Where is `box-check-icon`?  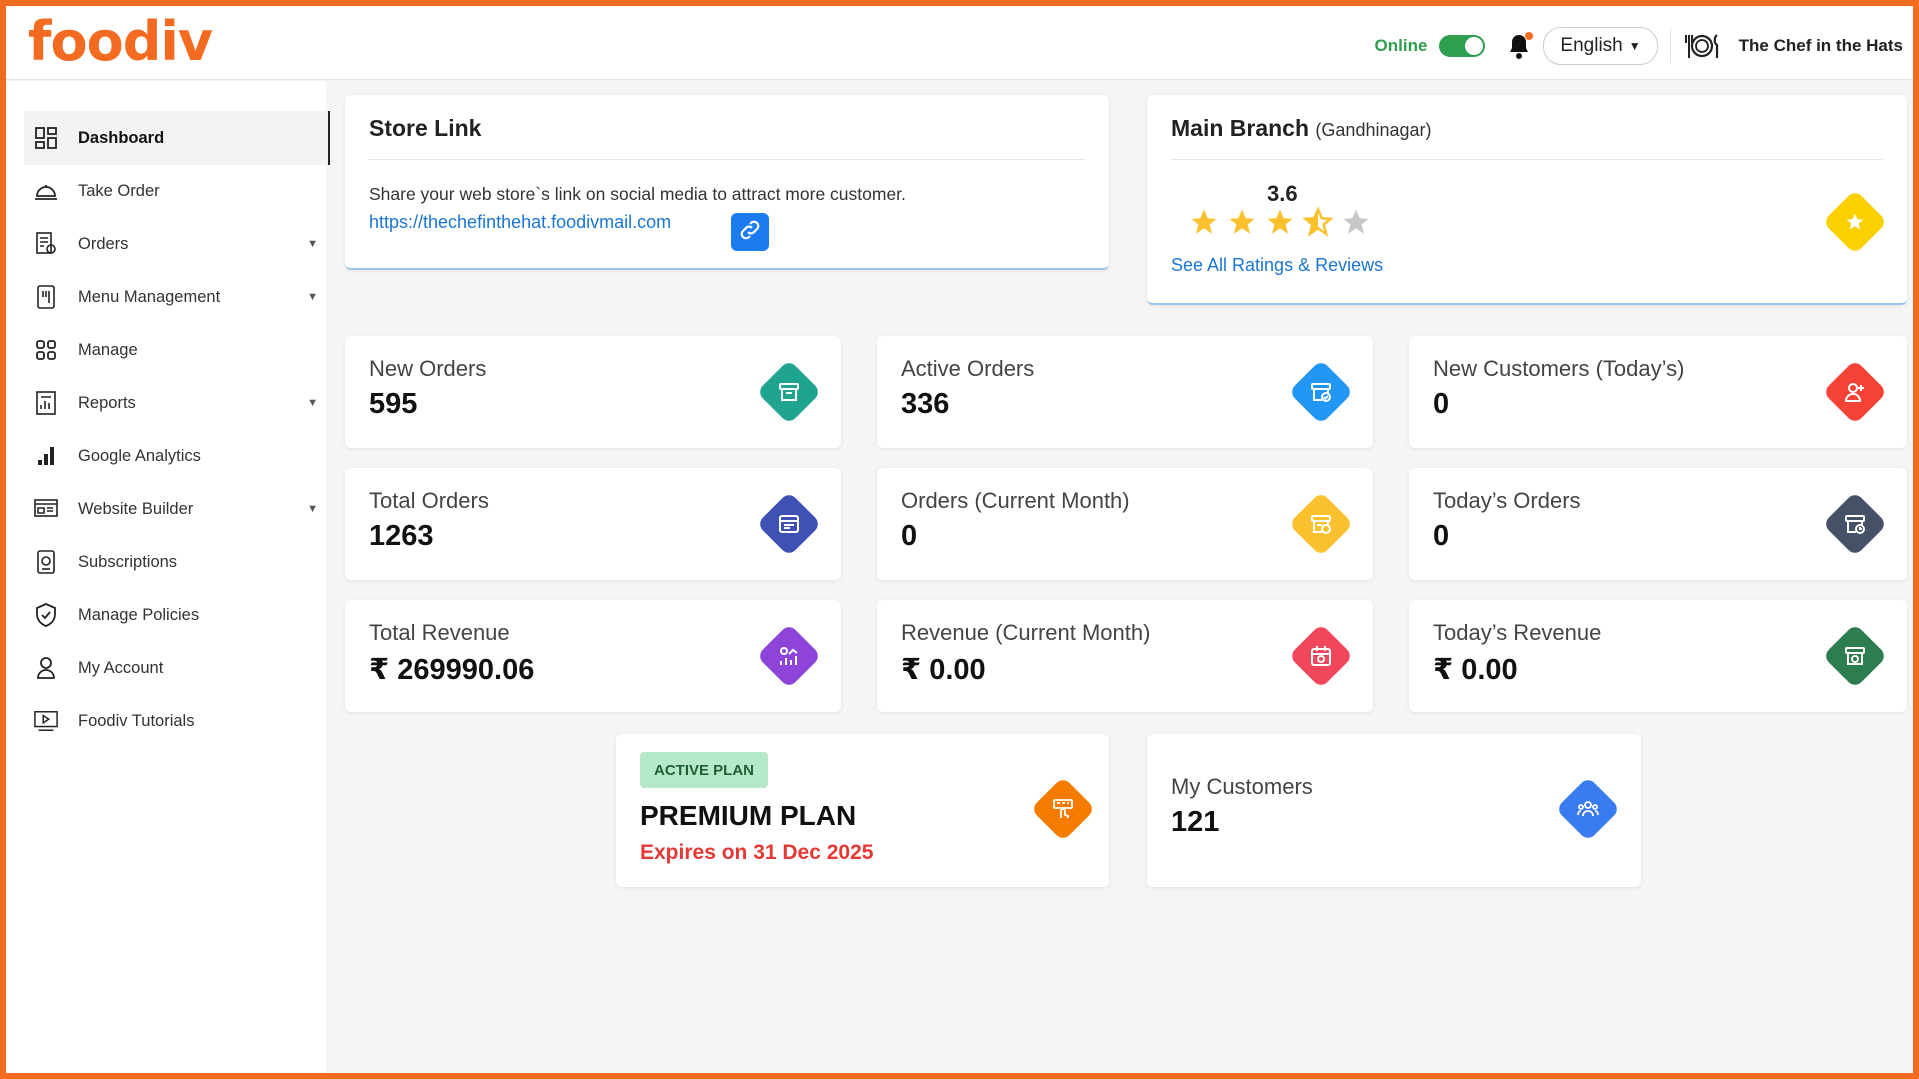
box-check-icon is located at coordinates (1321, 392).